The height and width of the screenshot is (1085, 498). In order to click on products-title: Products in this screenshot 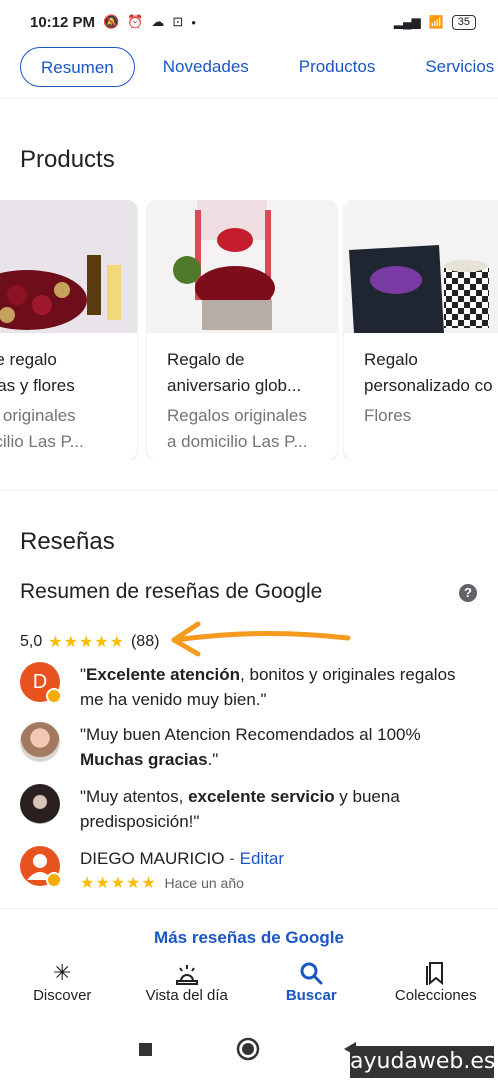, I will do `click(67, 160)`.